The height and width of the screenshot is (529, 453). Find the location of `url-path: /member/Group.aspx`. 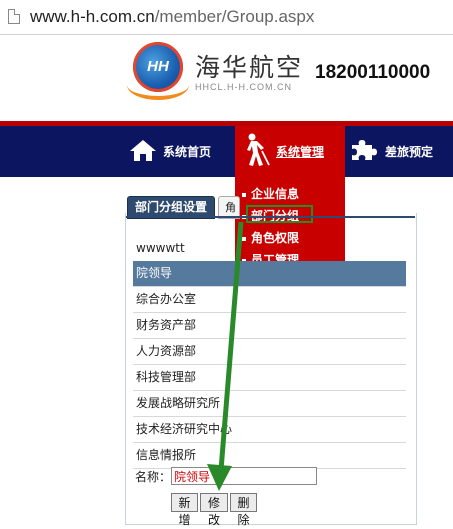

url-path: /member/Group.aspx is located at coordinates (234, 16).